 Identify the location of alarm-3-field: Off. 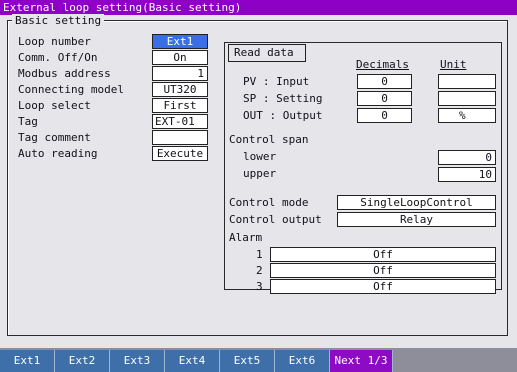
(383, 286).